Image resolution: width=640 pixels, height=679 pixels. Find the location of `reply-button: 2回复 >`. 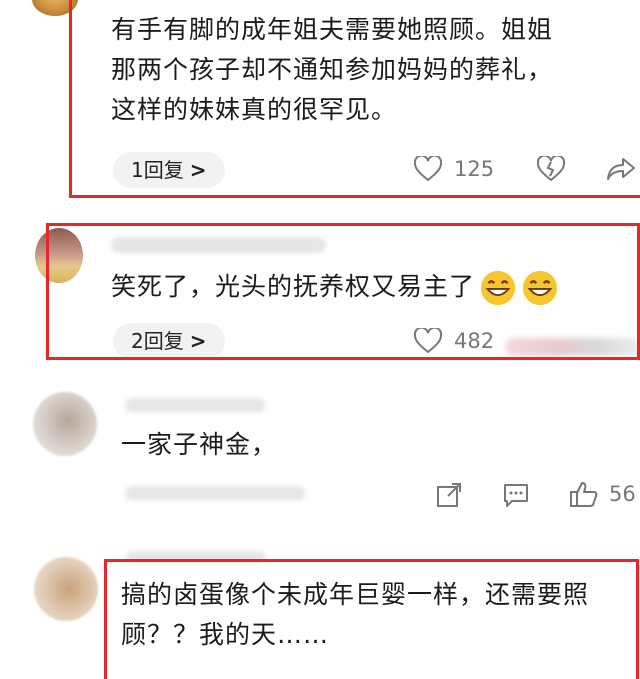

reply-button: 2回复 > is located at coordinates (169, 341).